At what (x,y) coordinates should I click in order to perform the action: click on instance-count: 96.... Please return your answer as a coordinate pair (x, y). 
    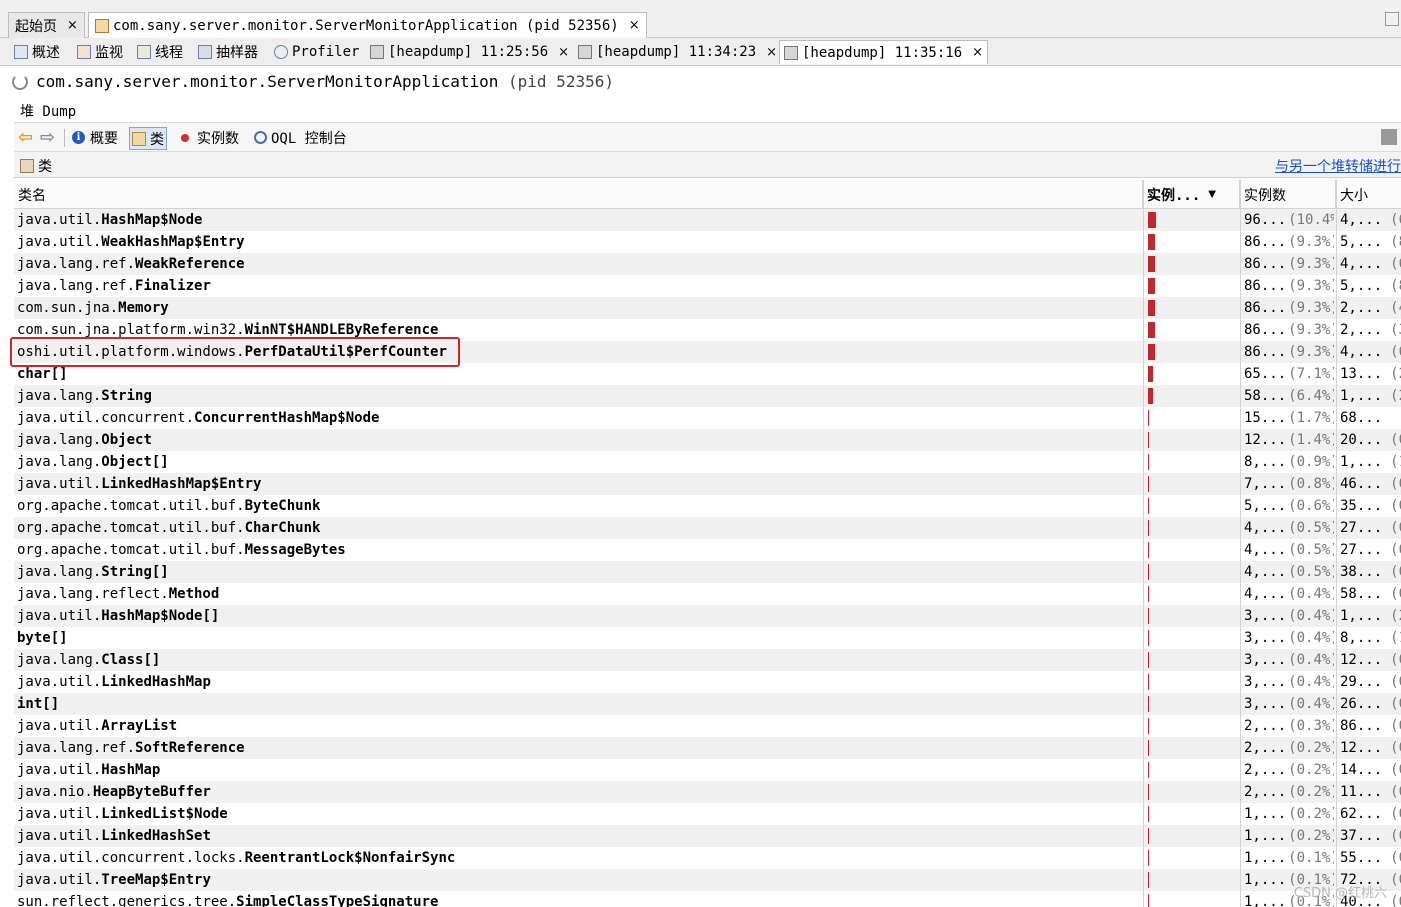
    Looking at the image, I should click on (1265, 220).